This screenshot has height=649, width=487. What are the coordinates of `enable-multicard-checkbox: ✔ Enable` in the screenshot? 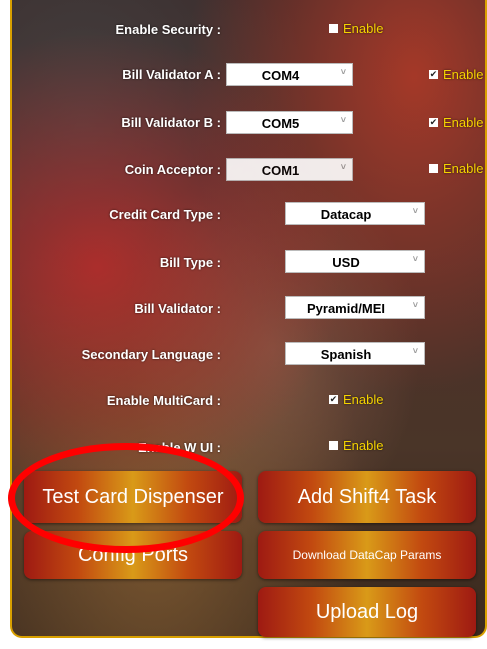 It's located at (356, 399).